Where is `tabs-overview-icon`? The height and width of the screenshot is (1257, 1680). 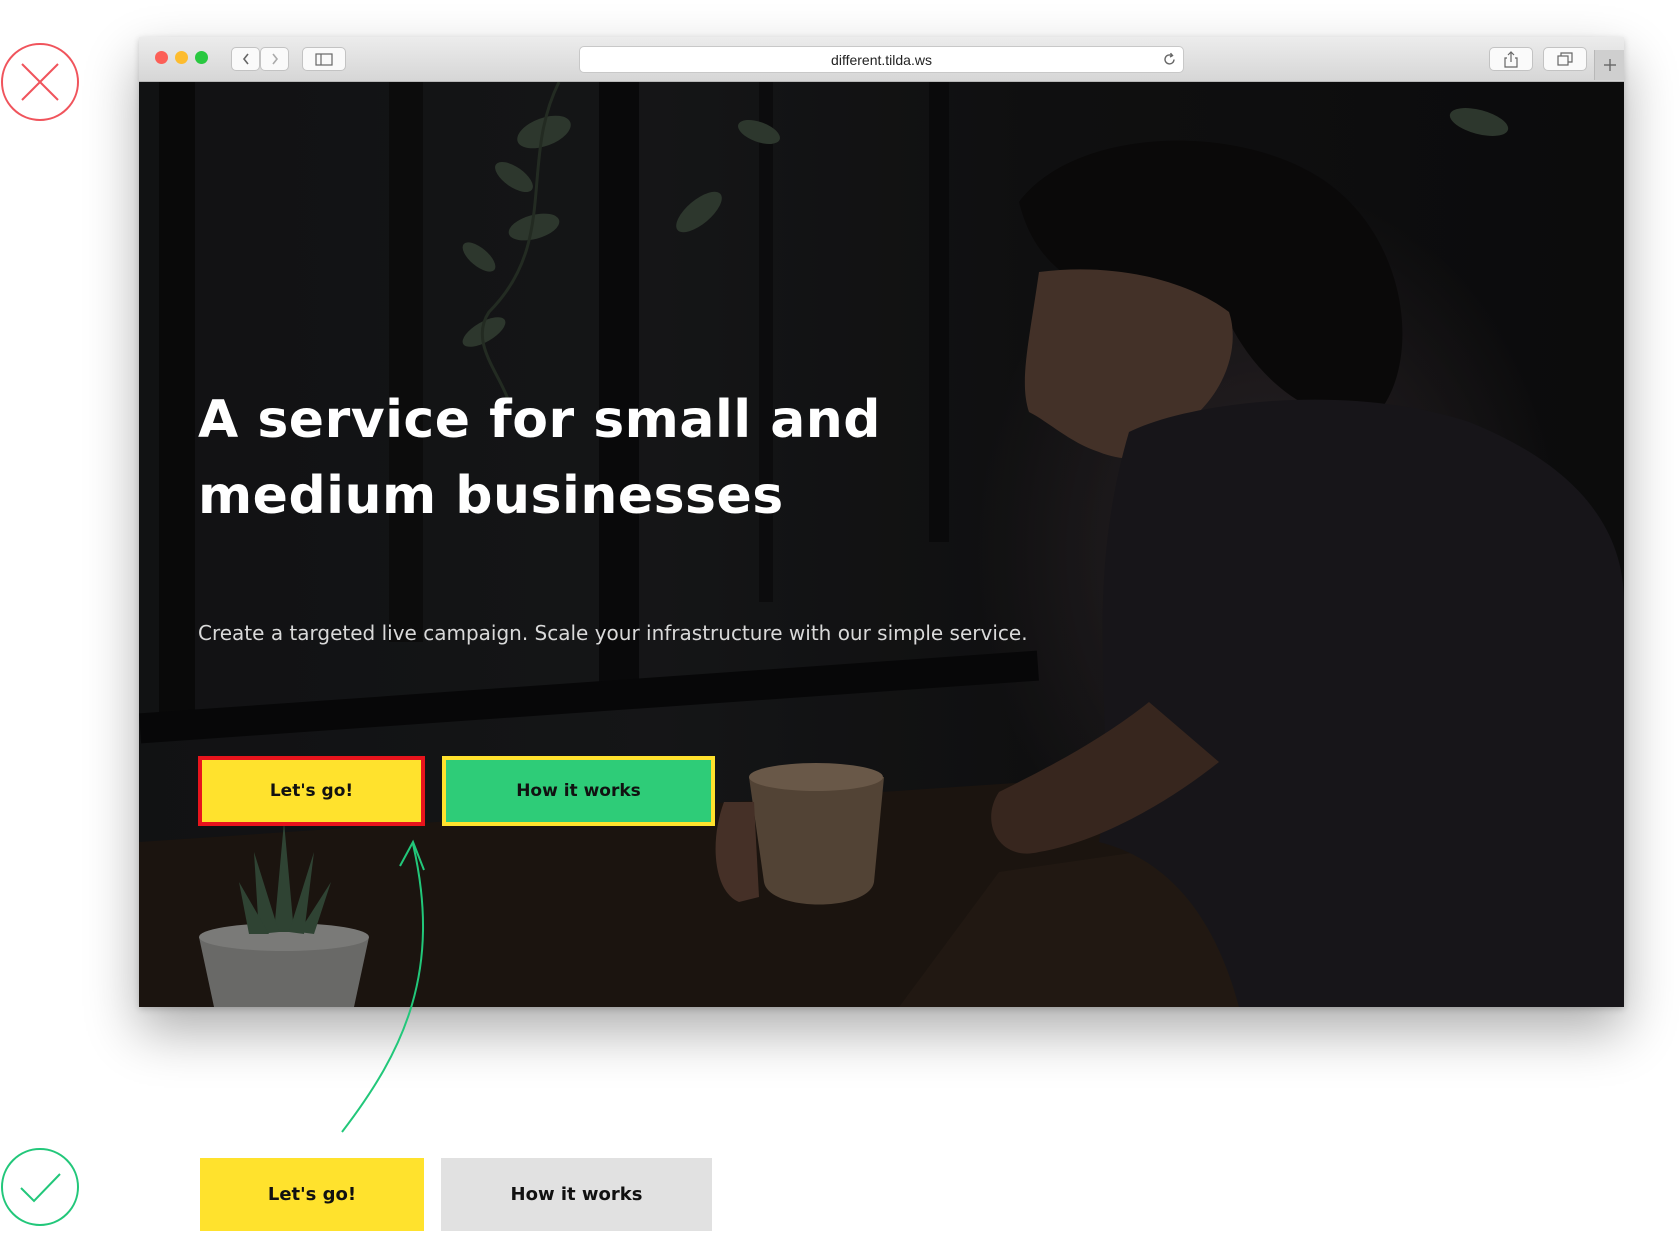
tabs-overview-icon is located at coordinates (1565, 59).